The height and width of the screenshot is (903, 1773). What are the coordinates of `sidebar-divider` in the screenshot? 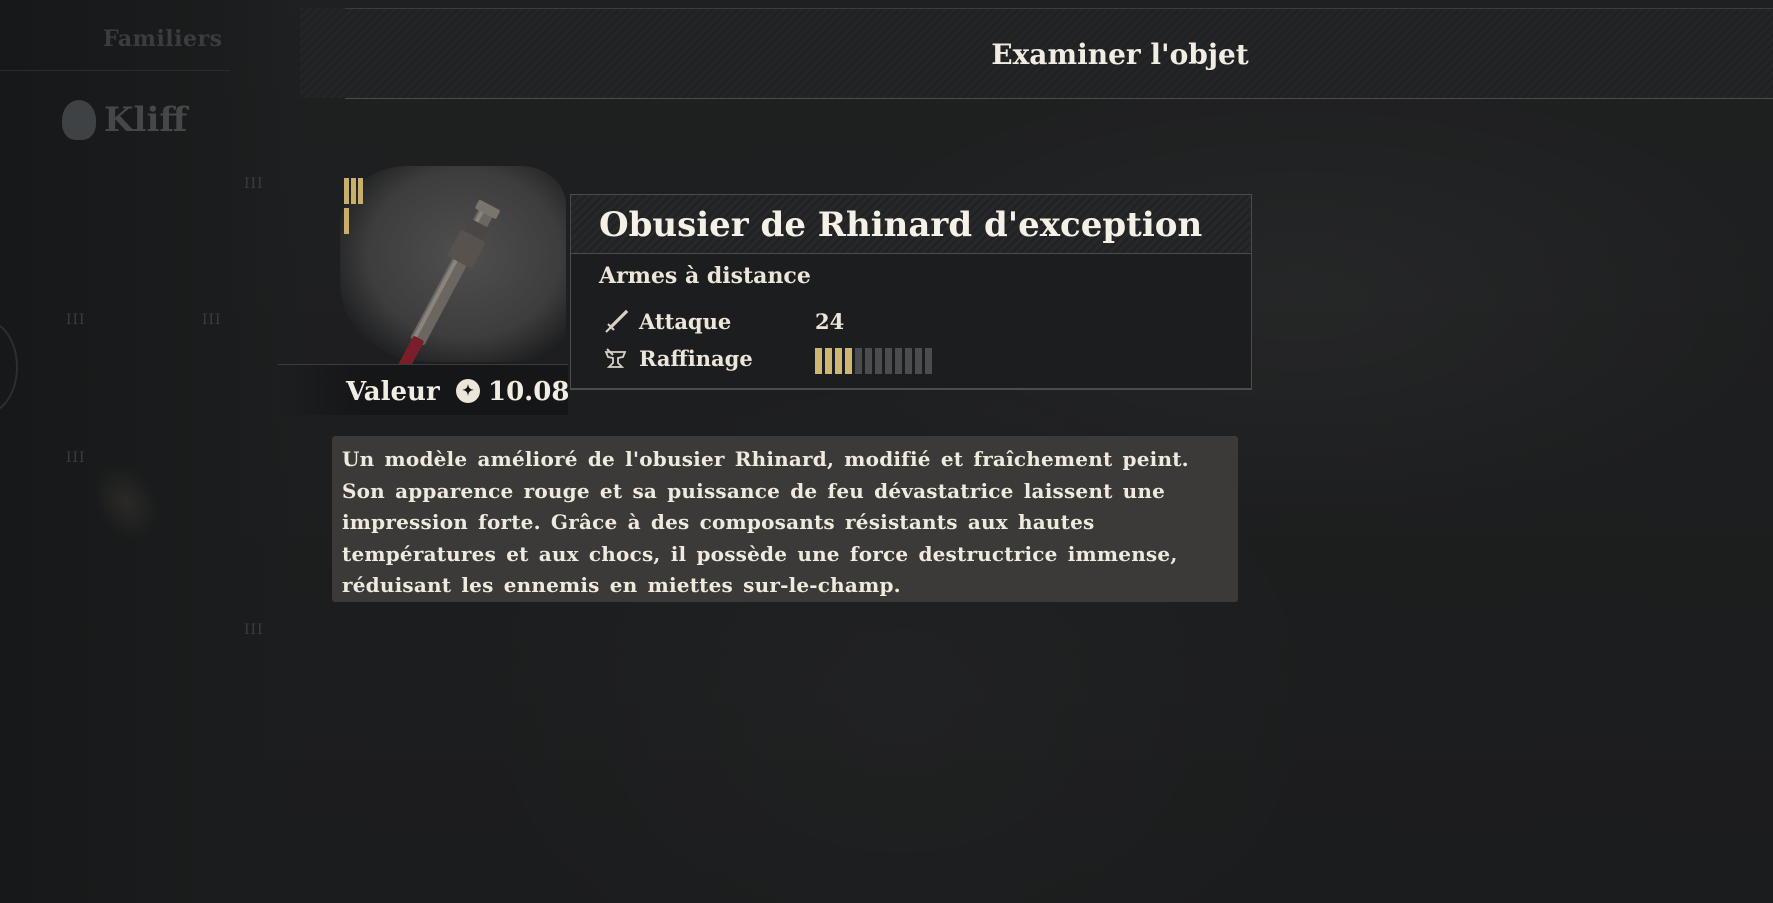 It's located at (115, 70).